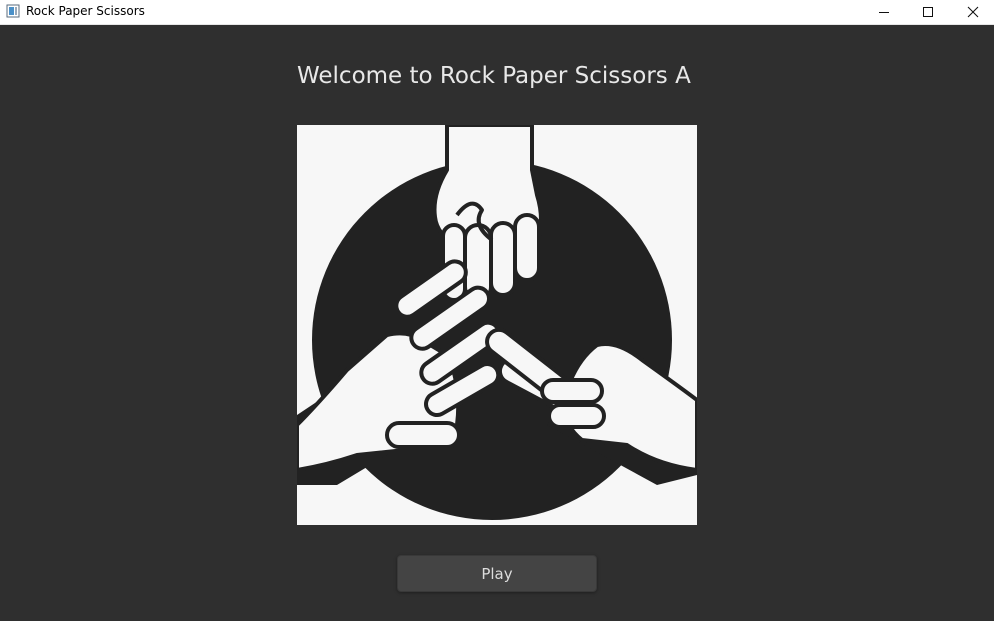  I want to click on title-bar: Rock Paper Scissors, so click(497, 12).